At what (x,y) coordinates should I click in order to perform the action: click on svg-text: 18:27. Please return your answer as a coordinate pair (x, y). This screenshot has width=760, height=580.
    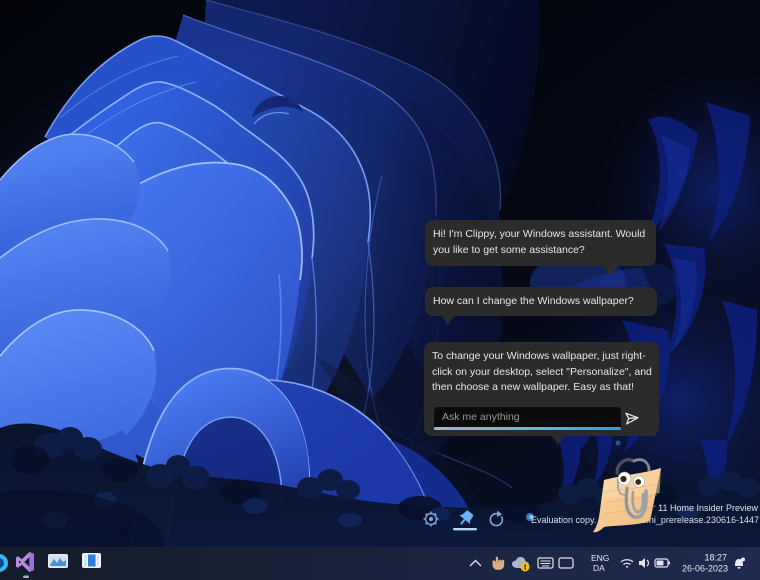
    Looking at the image, I should click on (715, 558).